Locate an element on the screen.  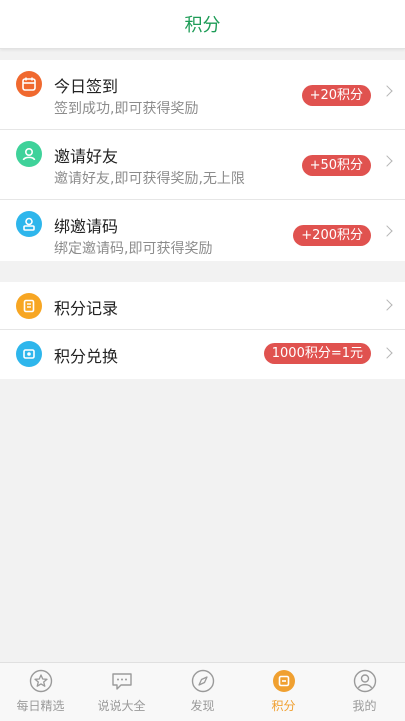
task-title: 今日签到 is located at coordinates (86, 86).